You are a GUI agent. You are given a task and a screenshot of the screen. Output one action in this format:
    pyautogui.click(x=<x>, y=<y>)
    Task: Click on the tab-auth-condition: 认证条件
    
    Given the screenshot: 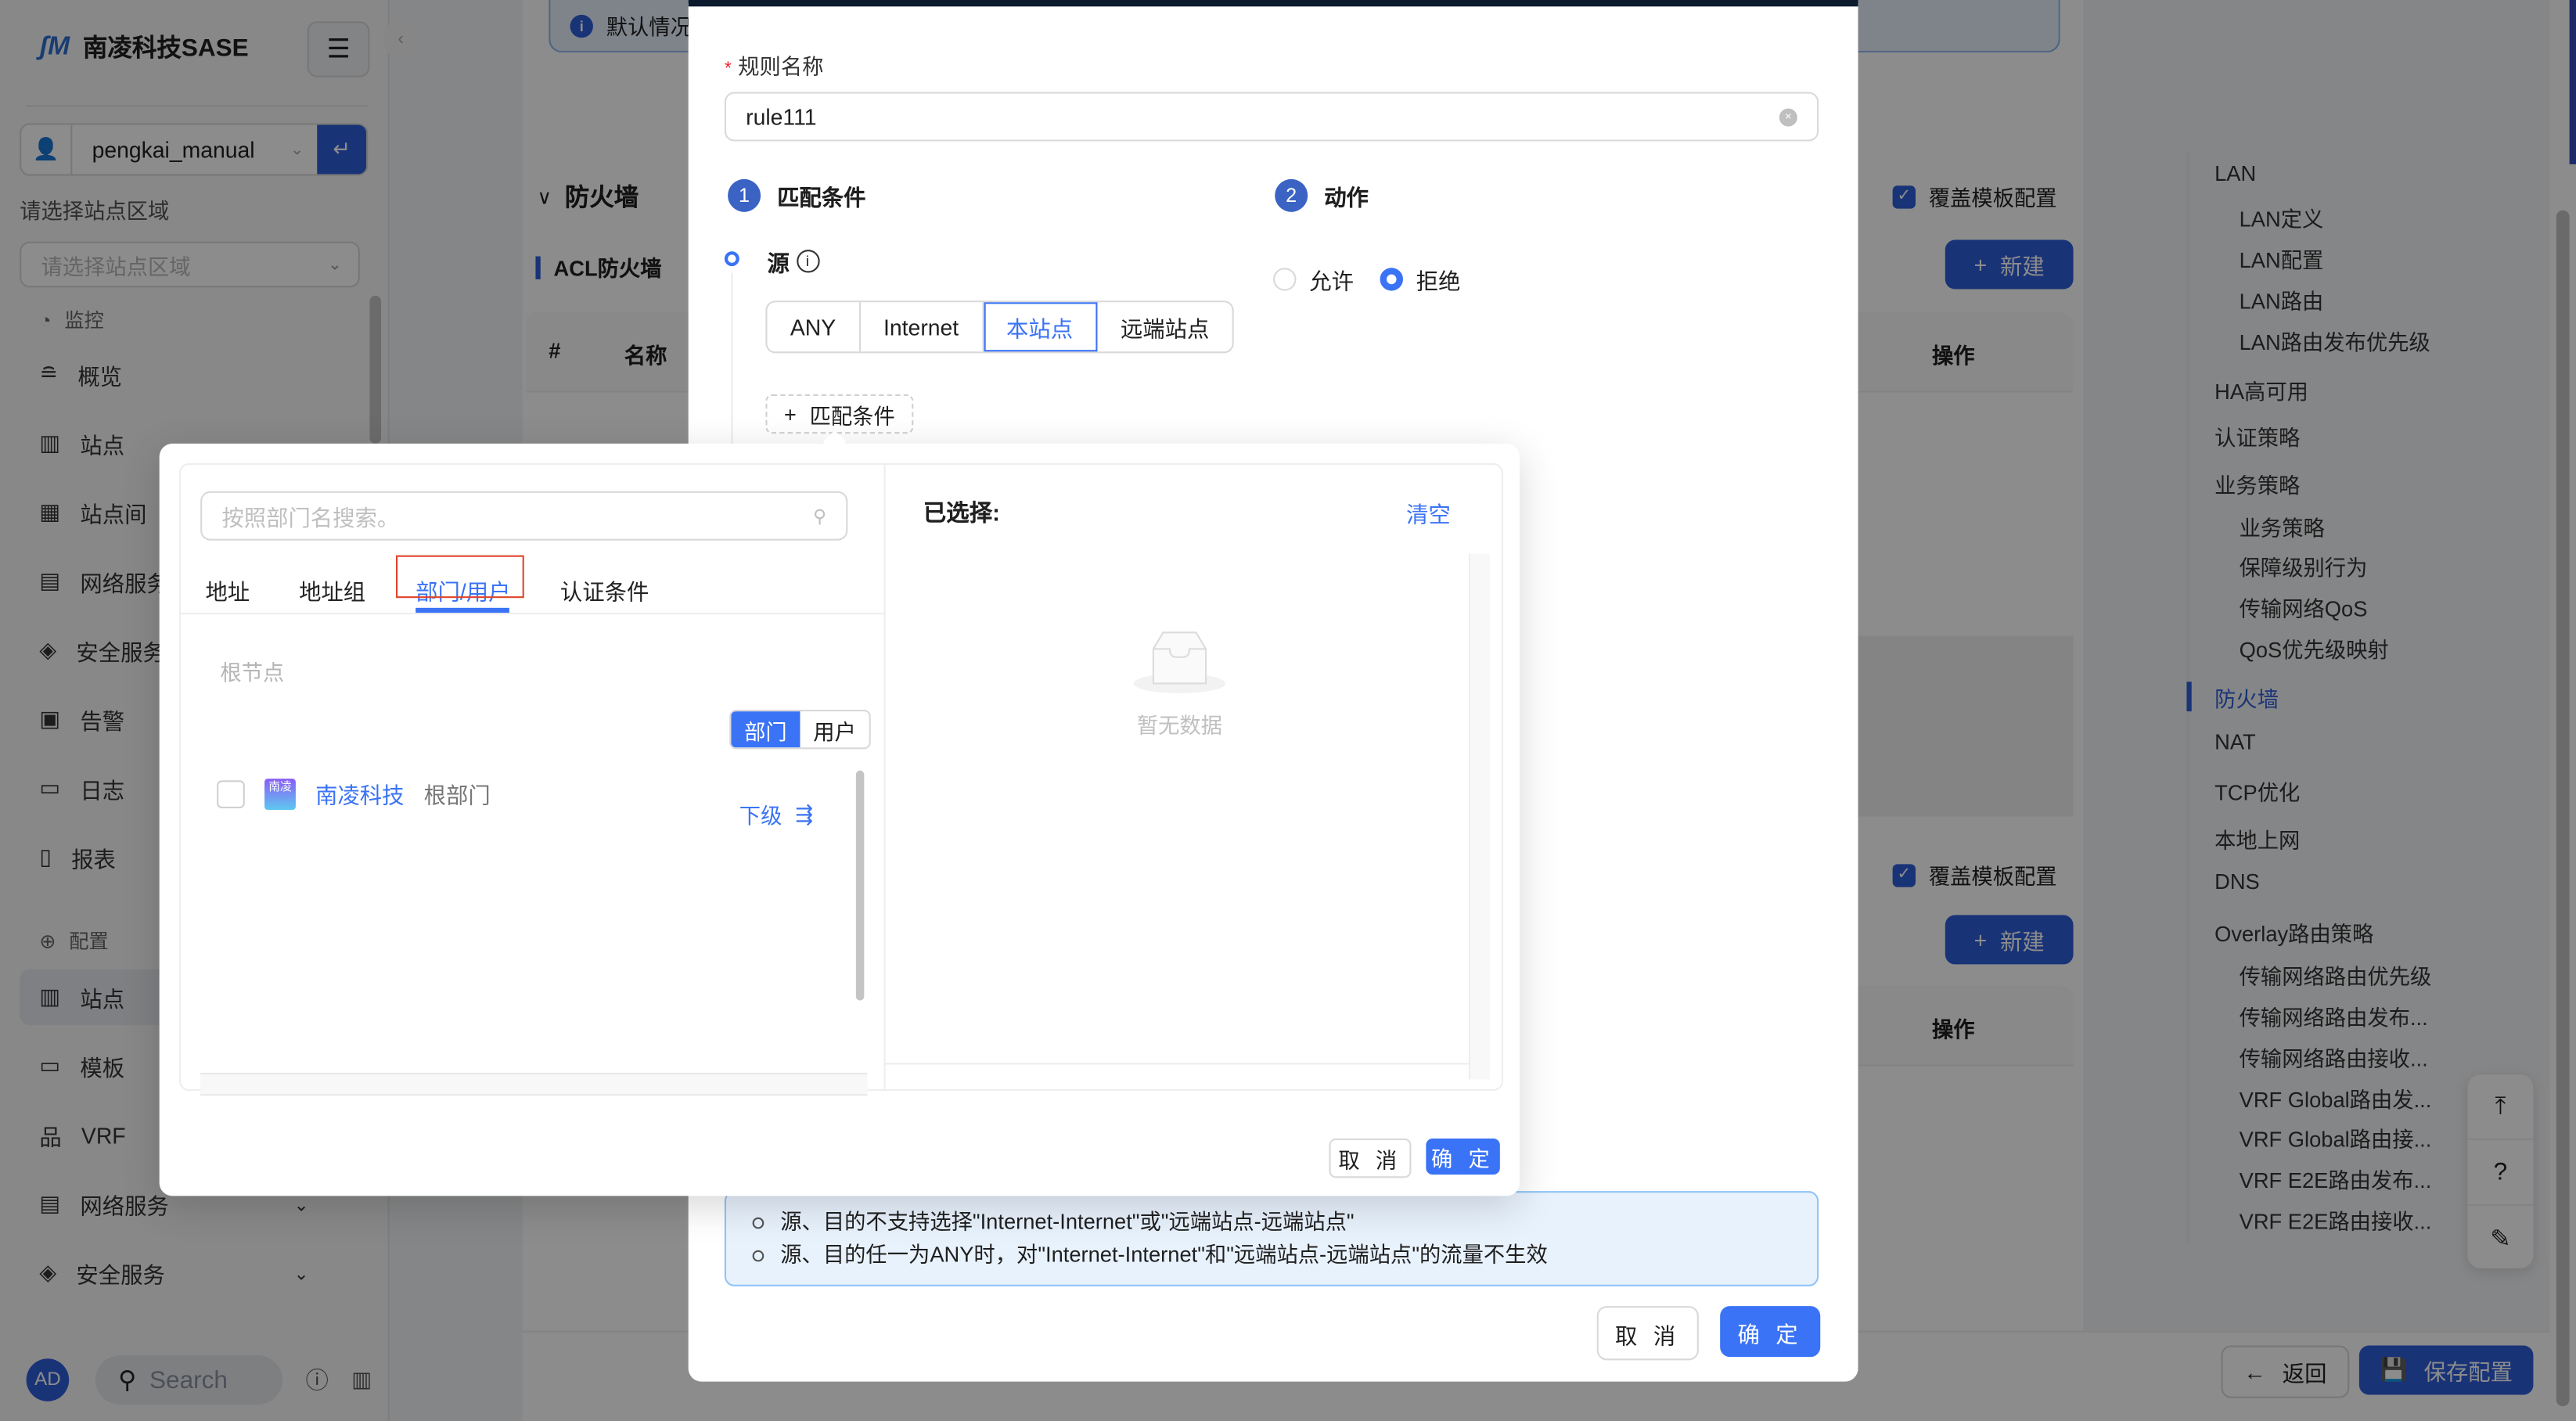 What is the action you would take?
    pyautogui.click(x=604, y=590)
    